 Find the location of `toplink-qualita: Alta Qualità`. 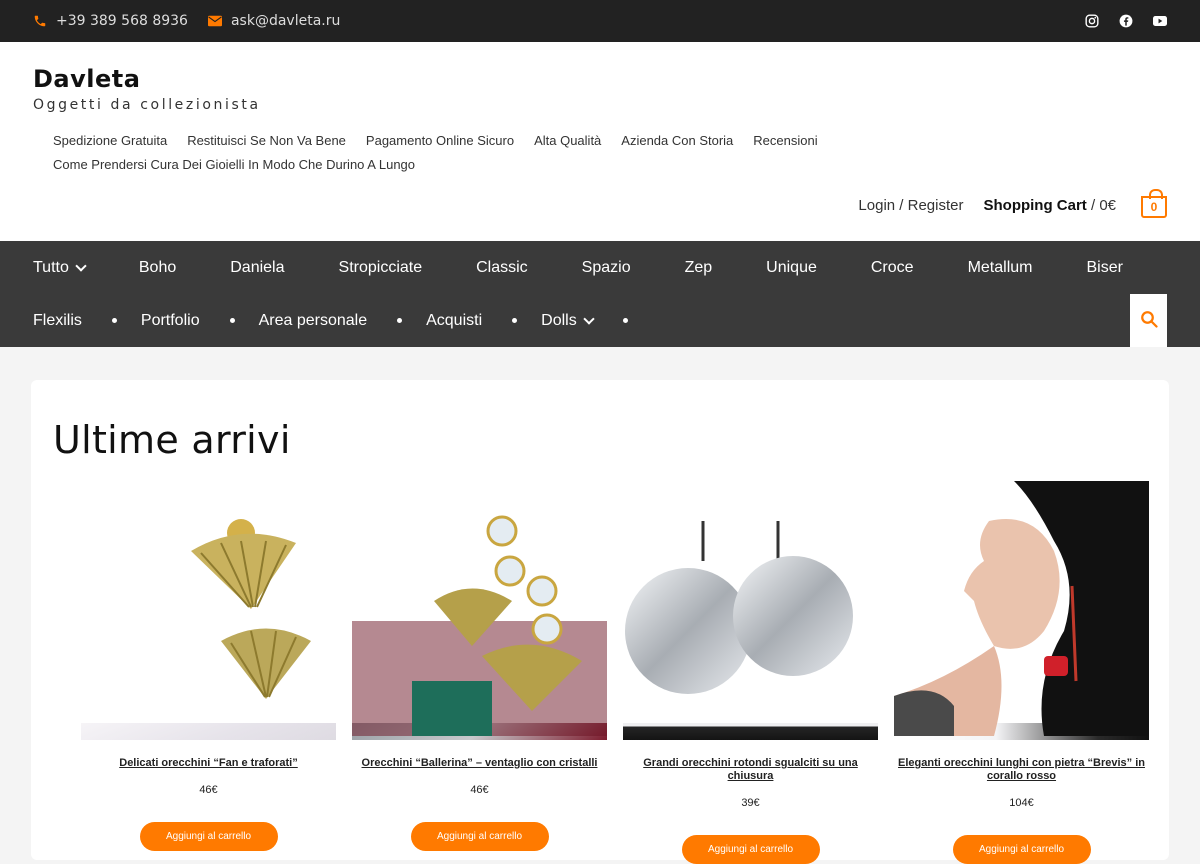

toplink-qualita: Alta Qualità is located at coordinates (567, 140).